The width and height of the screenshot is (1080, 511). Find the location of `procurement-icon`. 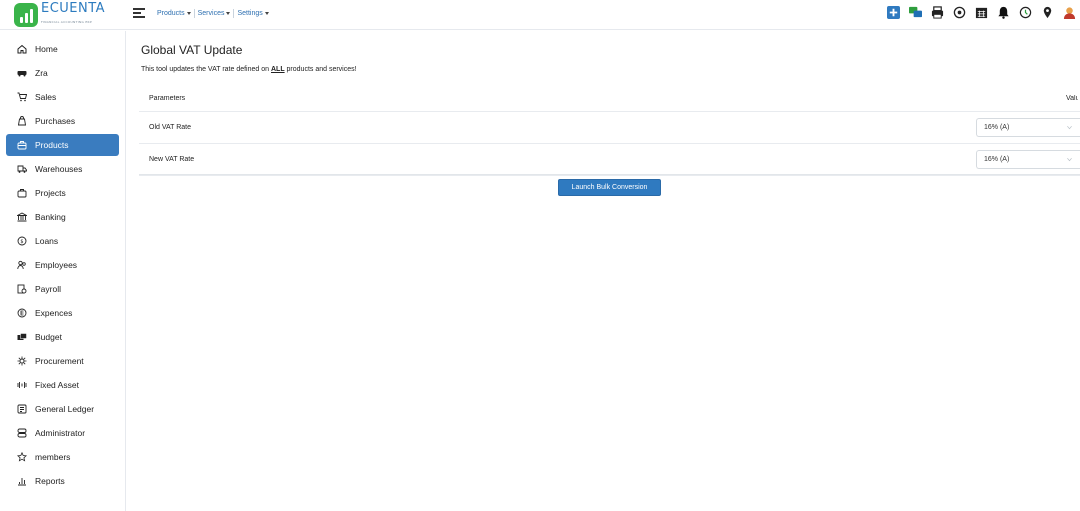

procurement-icon is located at coordinates (21, 361).